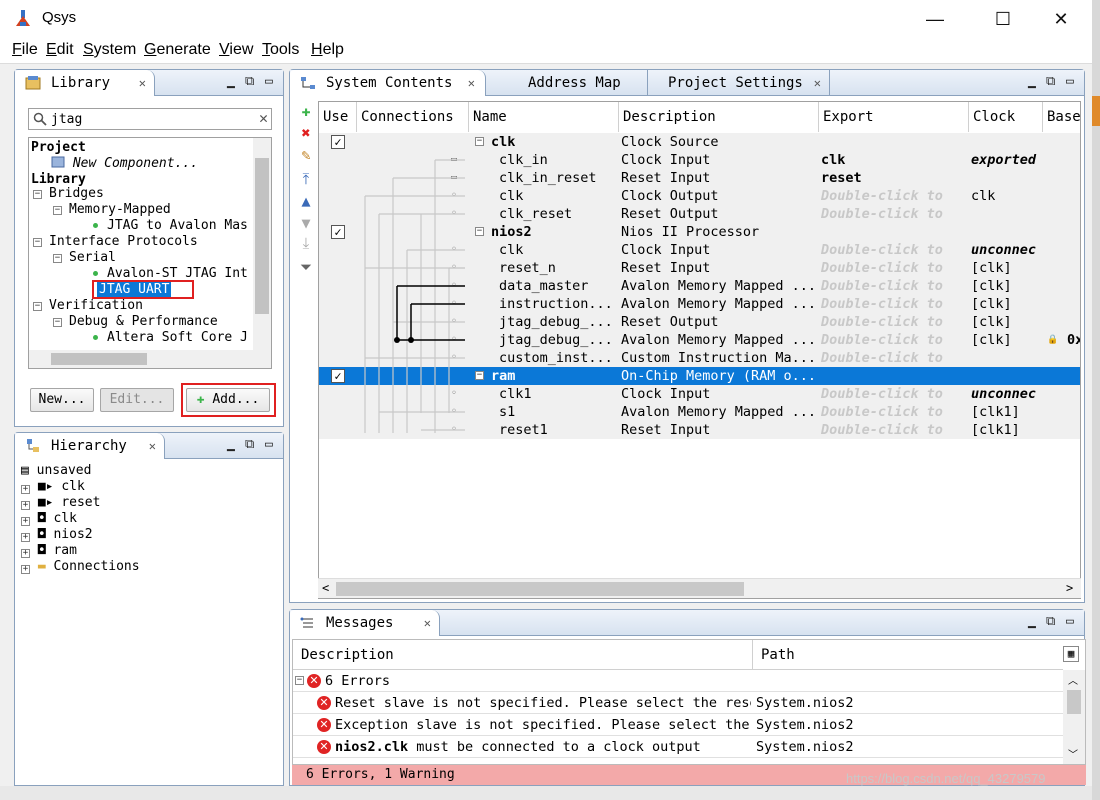  What do you see at coordinates (306, 243) in the screenshot?
I see `move-to-bottom-icon: ⤓` at bounding box center [306, 243].